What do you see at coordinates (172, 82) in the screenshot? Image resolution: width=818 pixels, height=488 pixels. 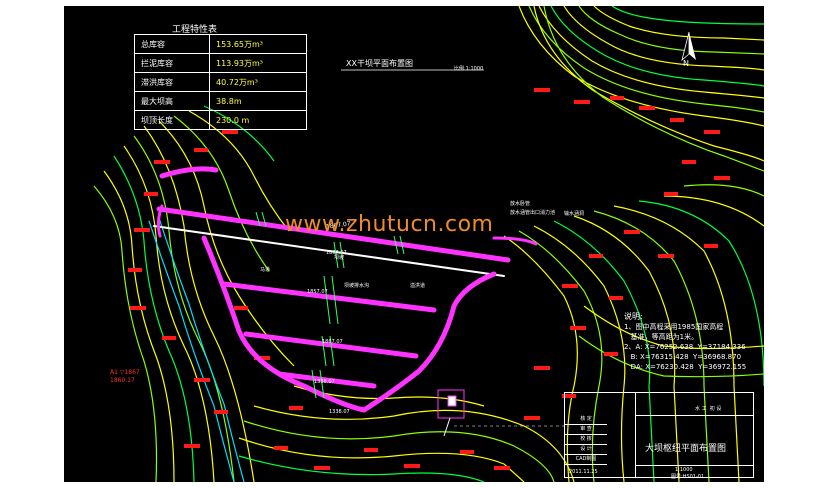 I see `engineering-table-label: 滞洪库容` at bounding box center [172, 82].